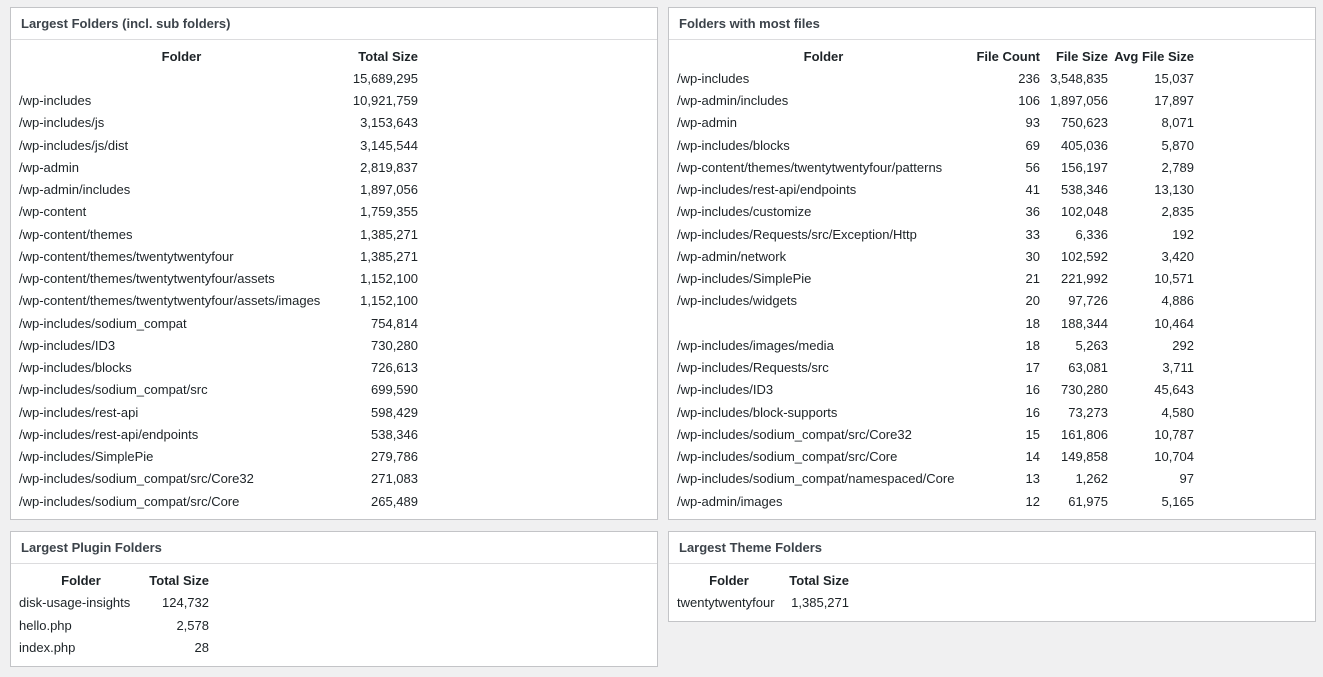 Image resolution: width=1323 pixels, height=677 pixels. I want to click on value-cell: 28, so click(201, 648).